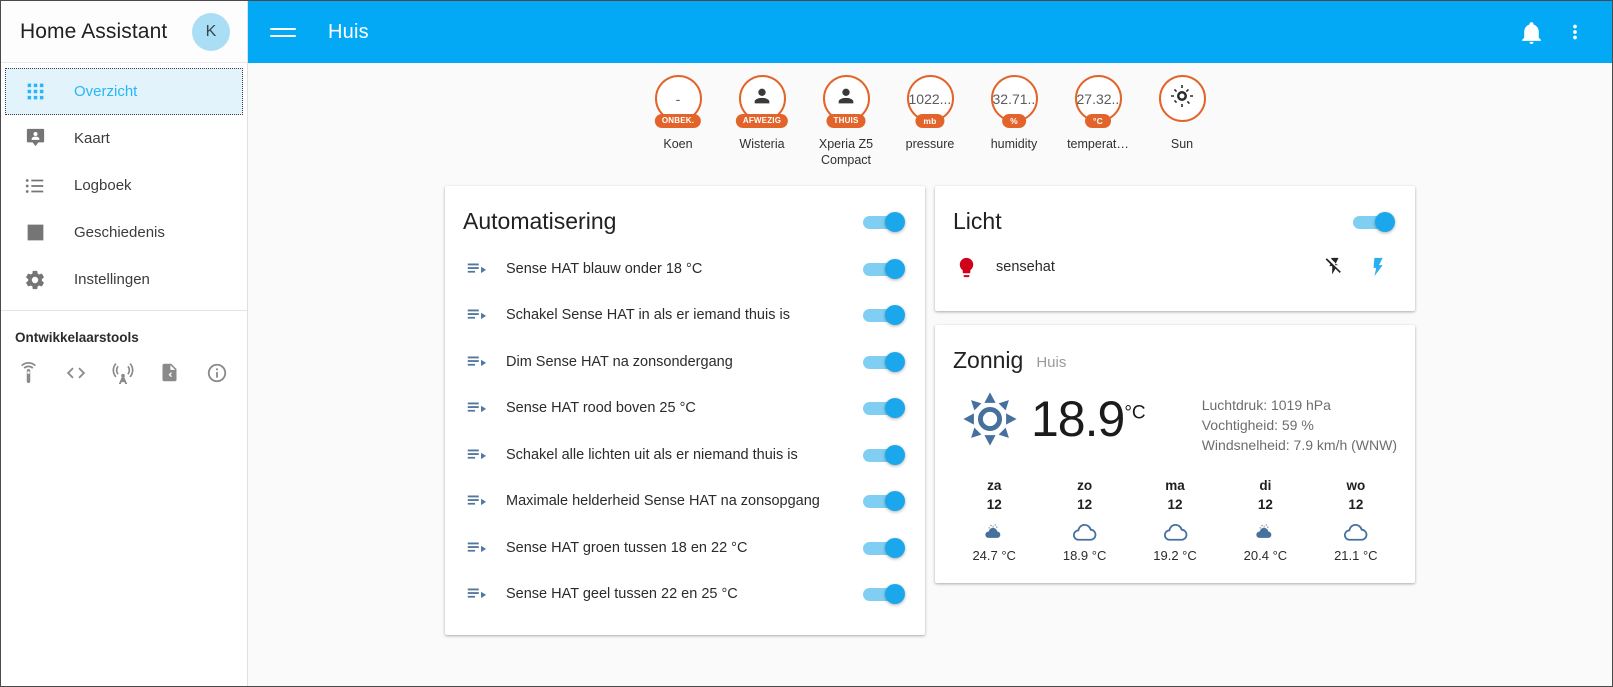 The image size is (1613, 687). What do you see at coordinates (124, 91) in the screenshot?
I see `sidebar-item-overzicht: Overzicht` at bounding box center [124, 91].